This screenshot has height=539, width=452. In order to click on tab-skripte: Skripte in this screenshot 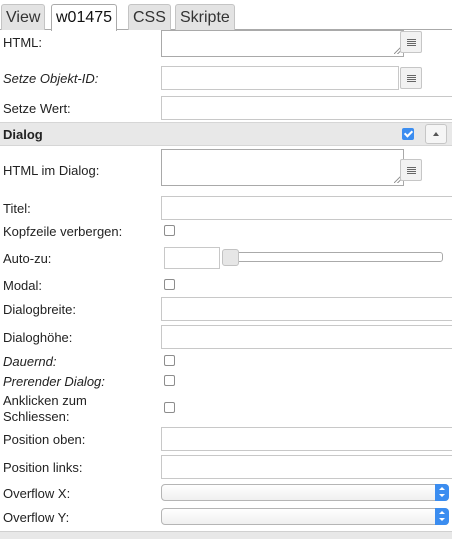, I will do `click(205, 17)`.